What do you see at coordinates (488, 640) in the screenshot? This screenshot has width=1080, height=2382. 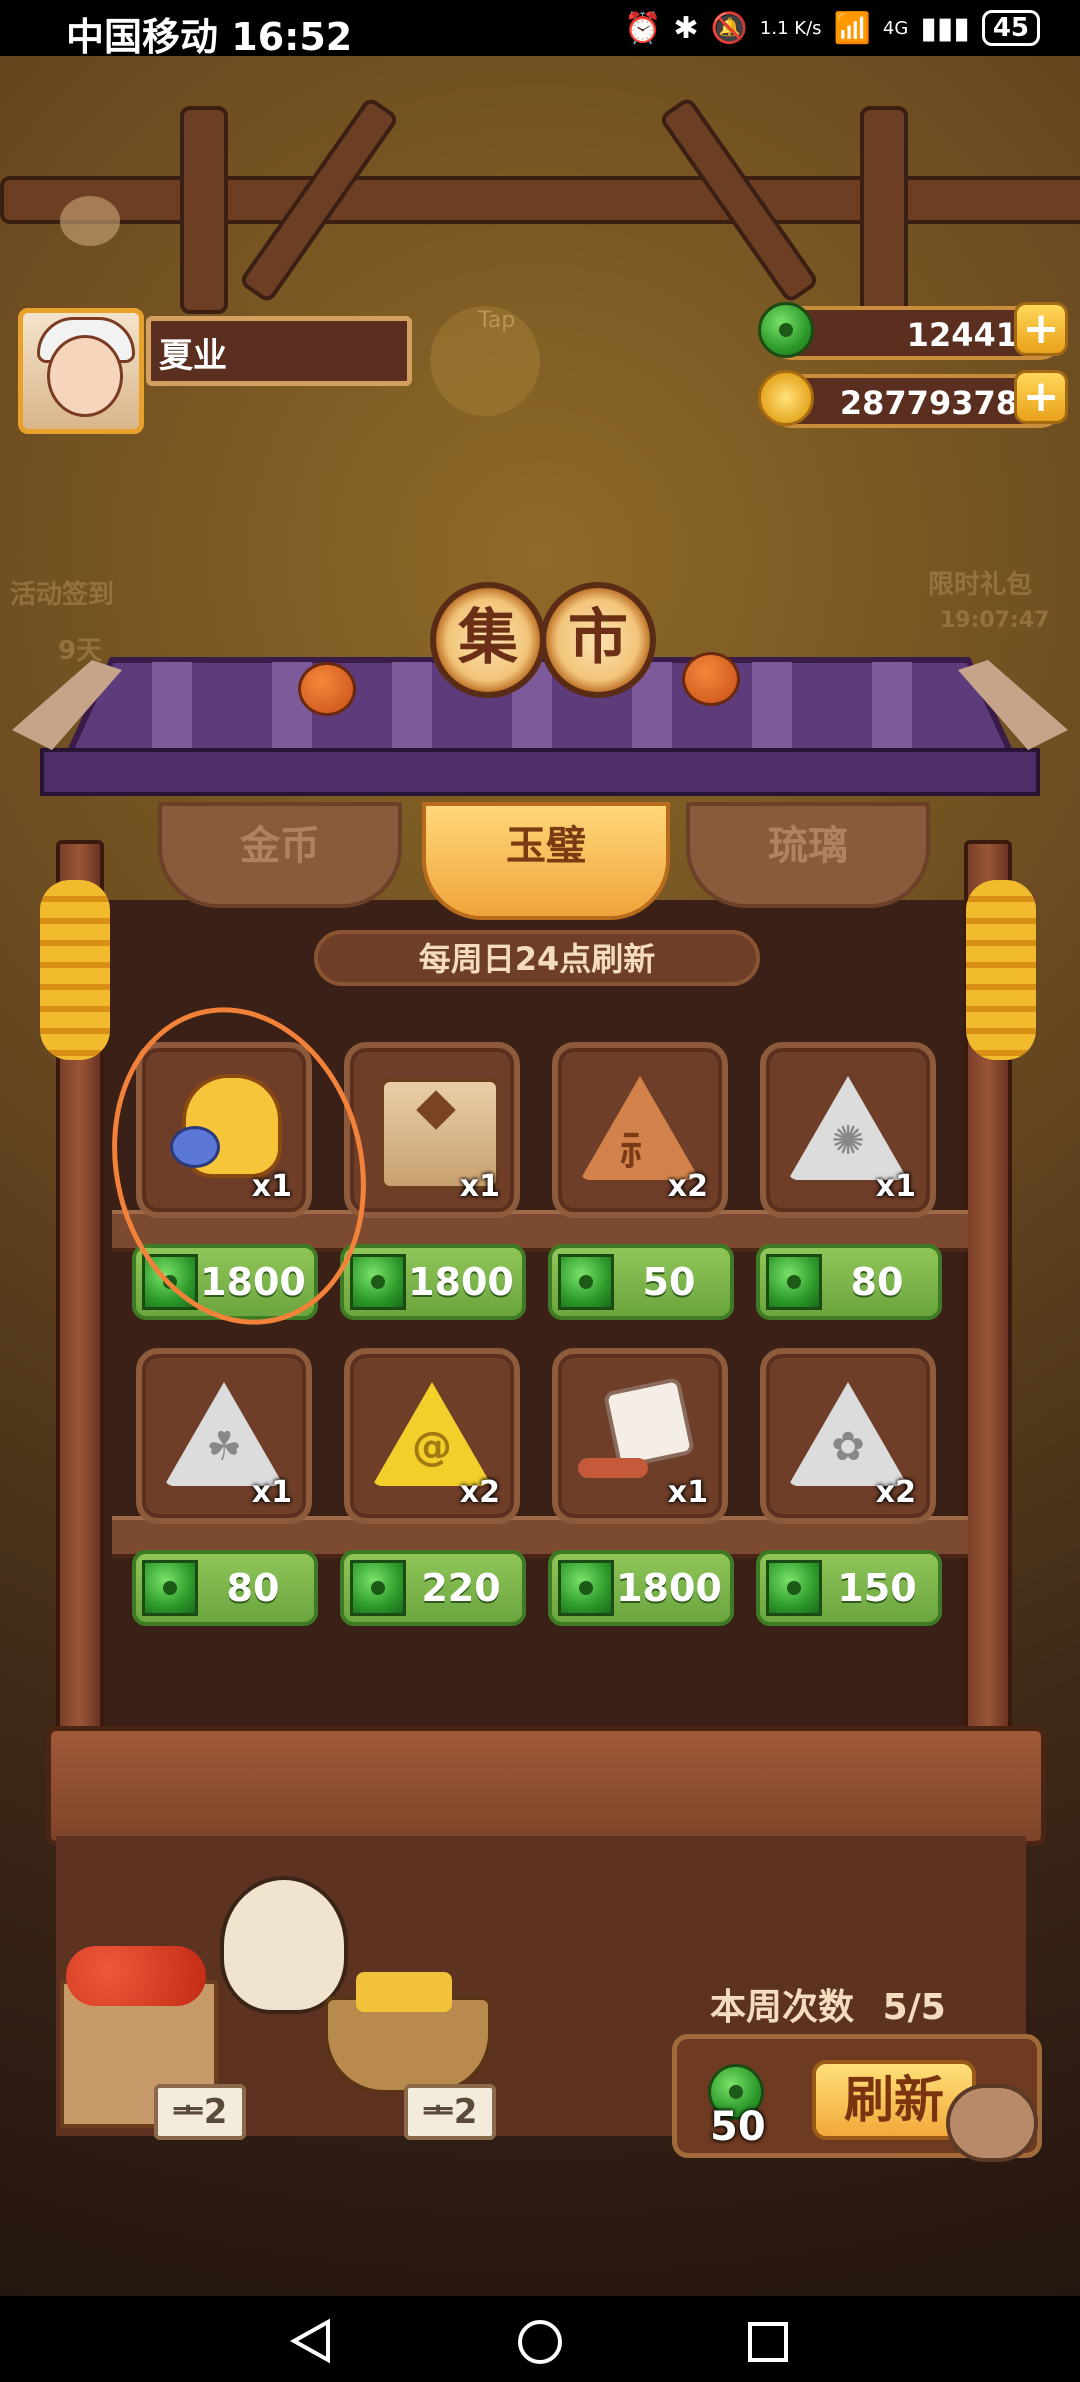 I see `title-char-1: 集` at bounding box center [488, 640].